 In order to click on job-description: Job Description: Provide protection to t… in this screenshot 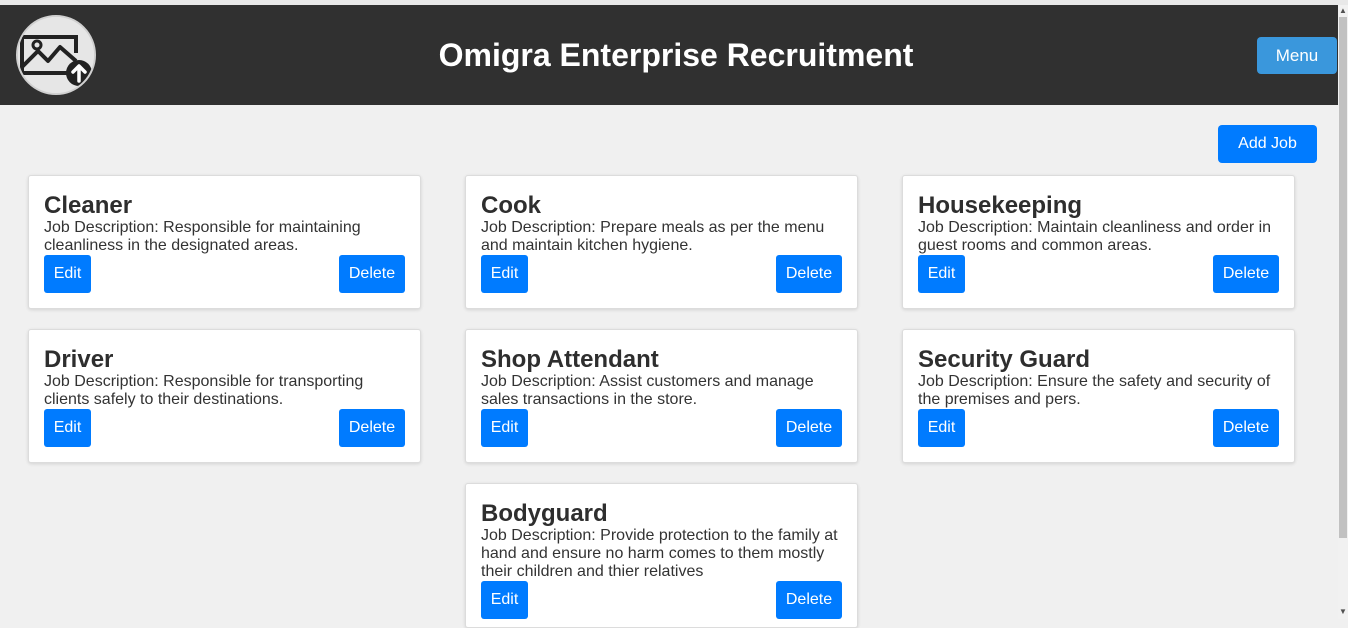, I will do `click(659, 553)`.